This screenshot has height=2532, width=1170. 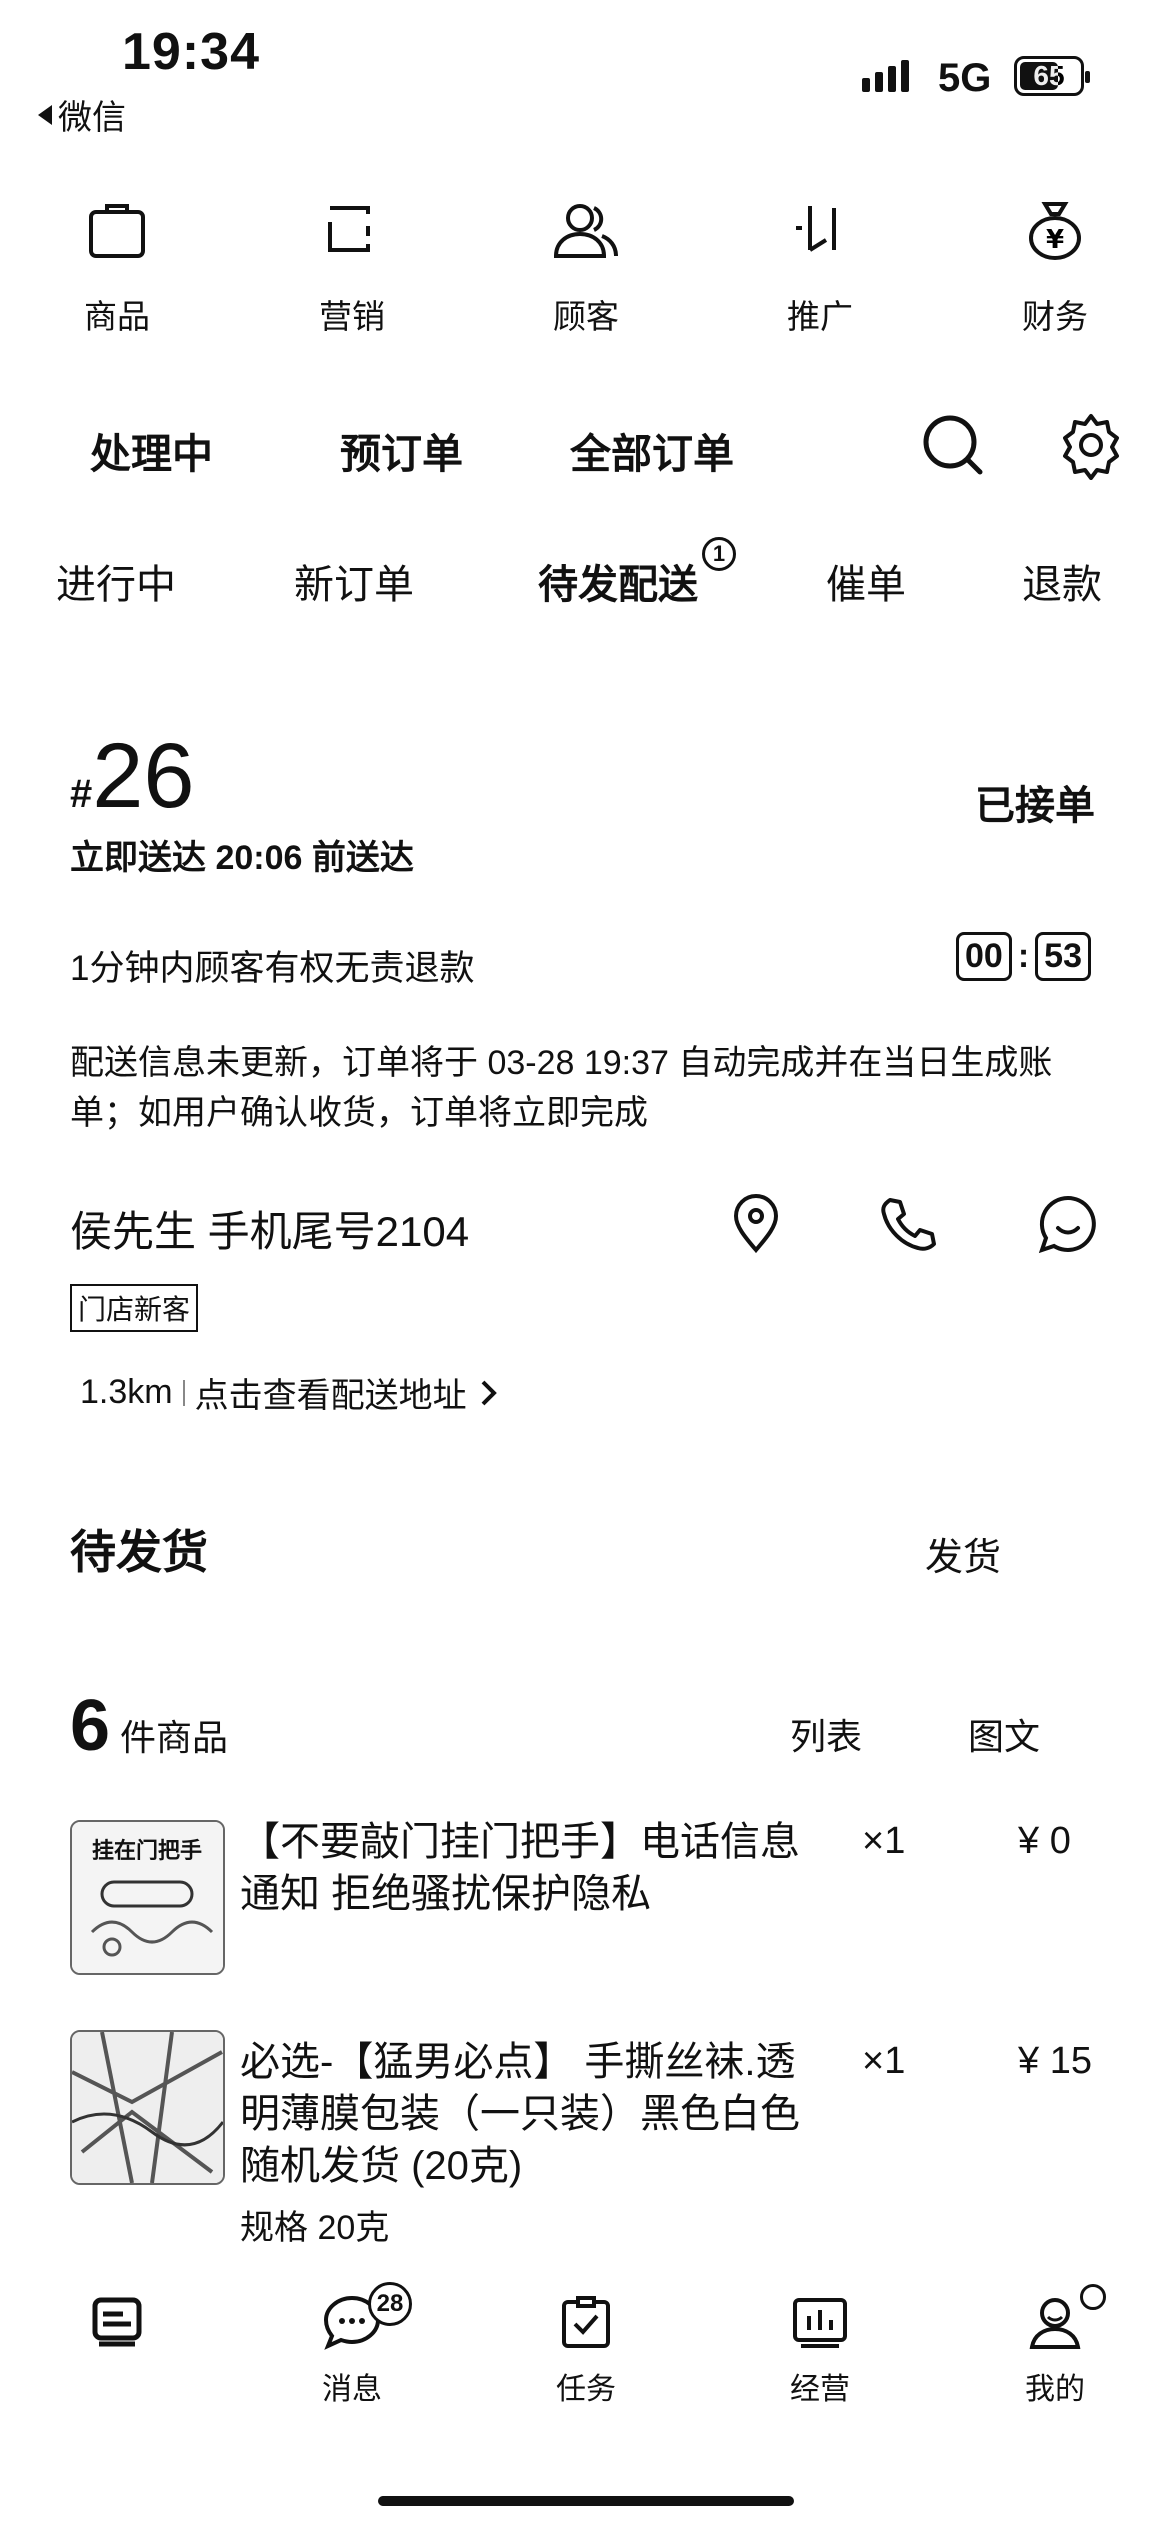 I want to click on item-count: 6 件商品, so click(x=149, y=1726).